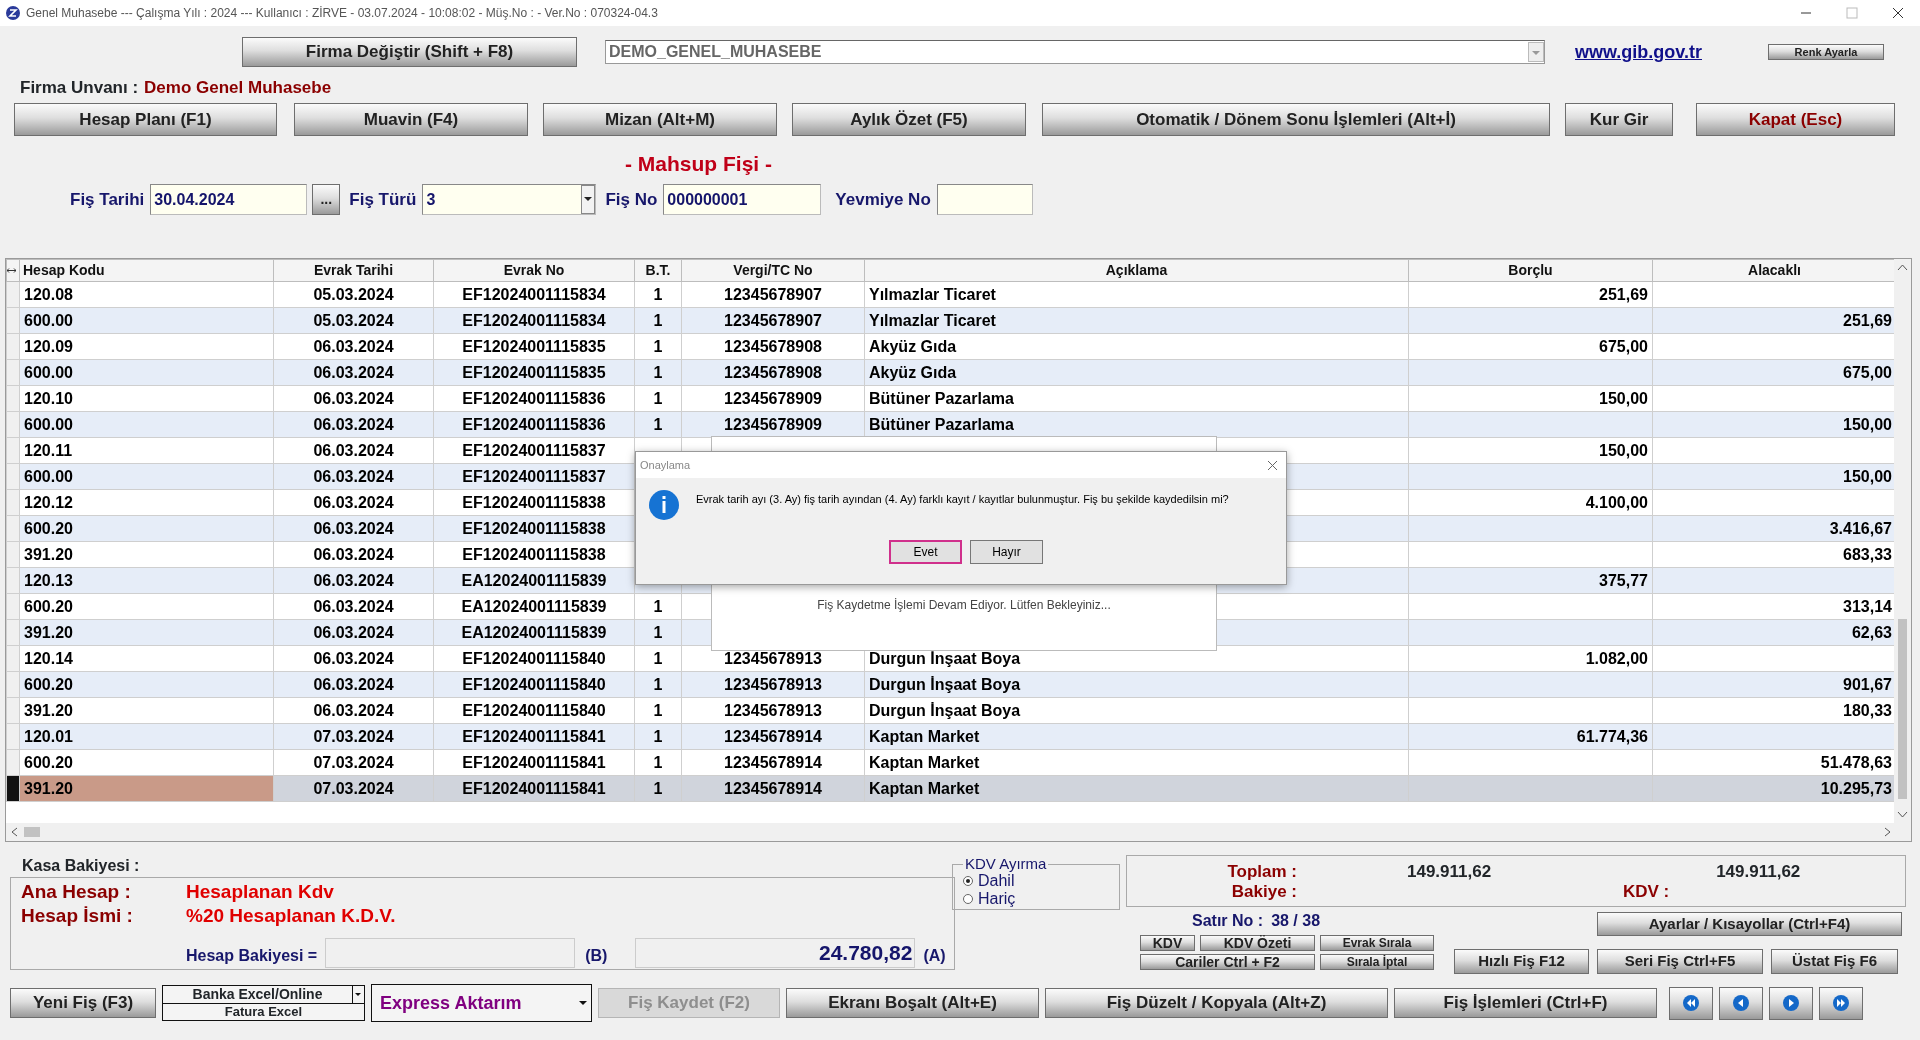 This screenshot has height=1040, width=1920. I want to click on table-row: 600.20 07.03.2024 EF12024001115841 1 12345678914 Kaptan Market 51.478,63, so click(951, 762).